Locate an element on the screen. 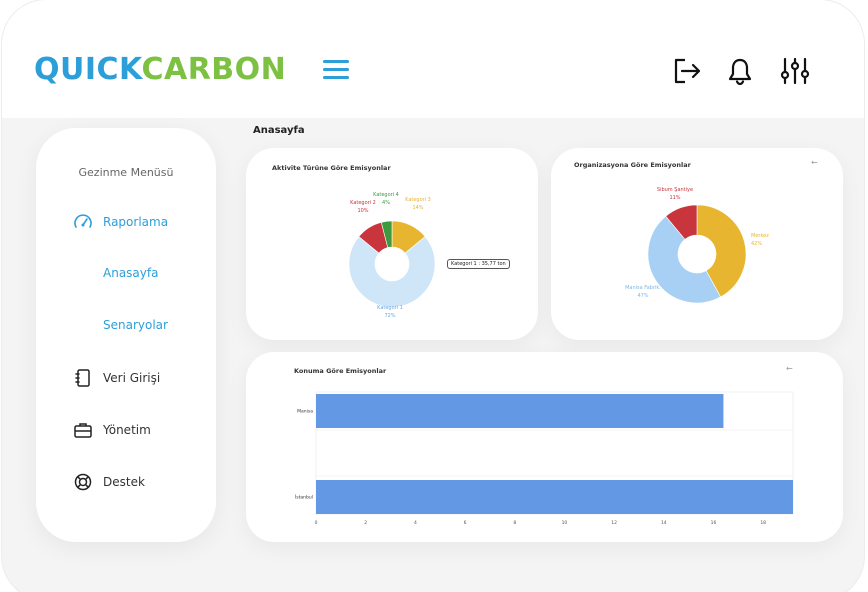  brand-text: QUICKCARBON is located at coordinates (160, 70).